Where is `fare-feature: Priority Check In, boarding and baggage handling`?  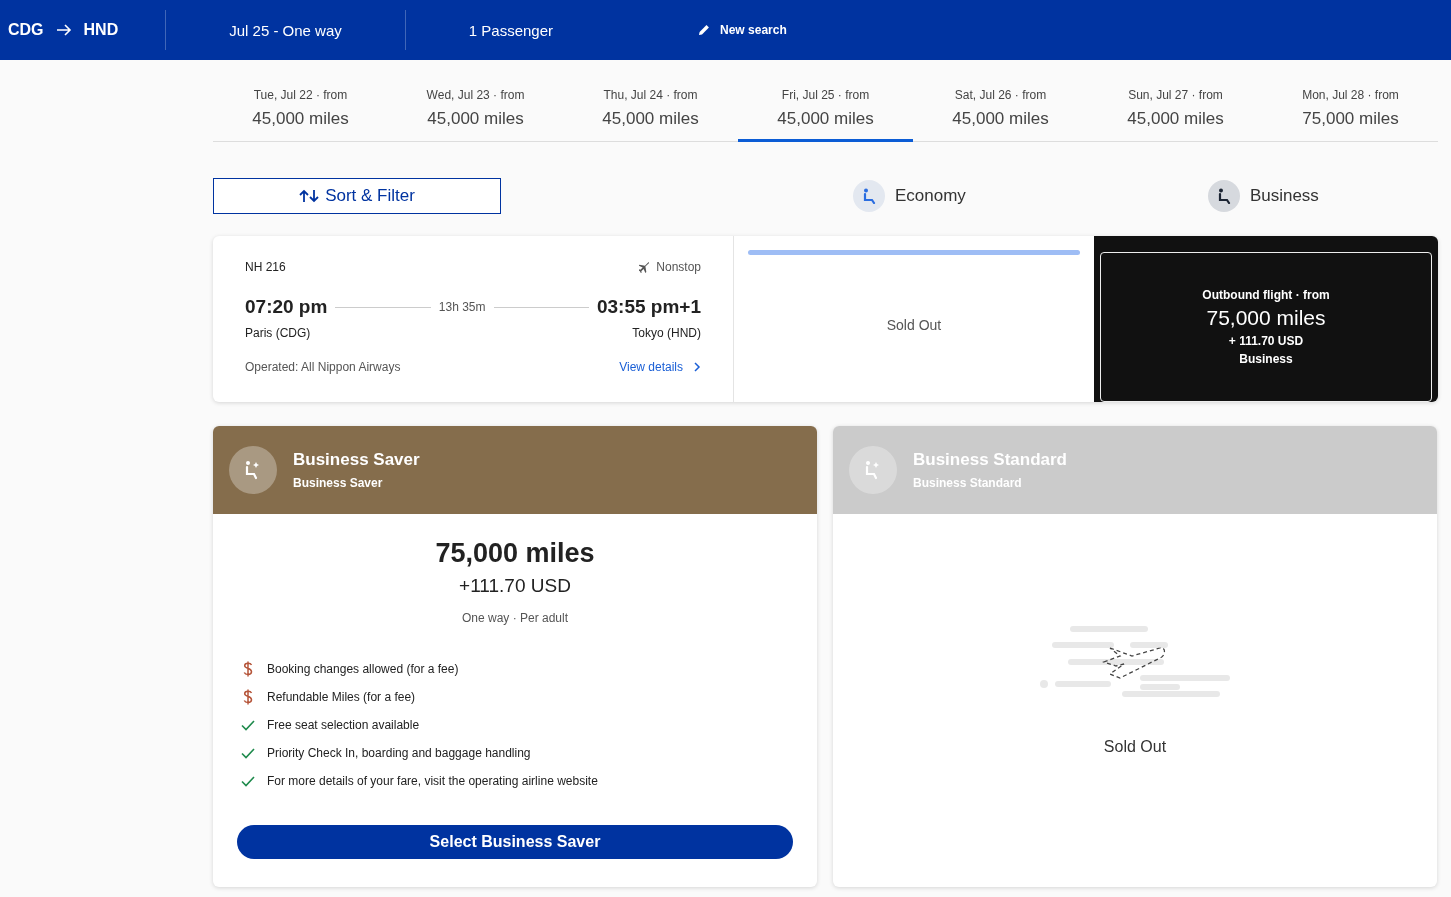 fare-feature: Priority Check In, boarding and baggage handling is located at coordinates (399, 753).